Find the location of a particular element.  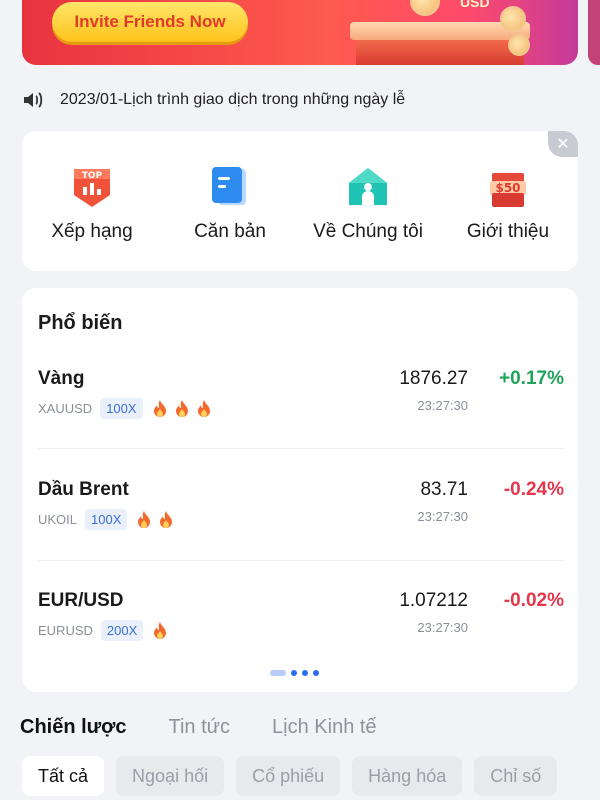

shortcut-ranking: TOP Xếp hạng is located at coordinates (92, 204).